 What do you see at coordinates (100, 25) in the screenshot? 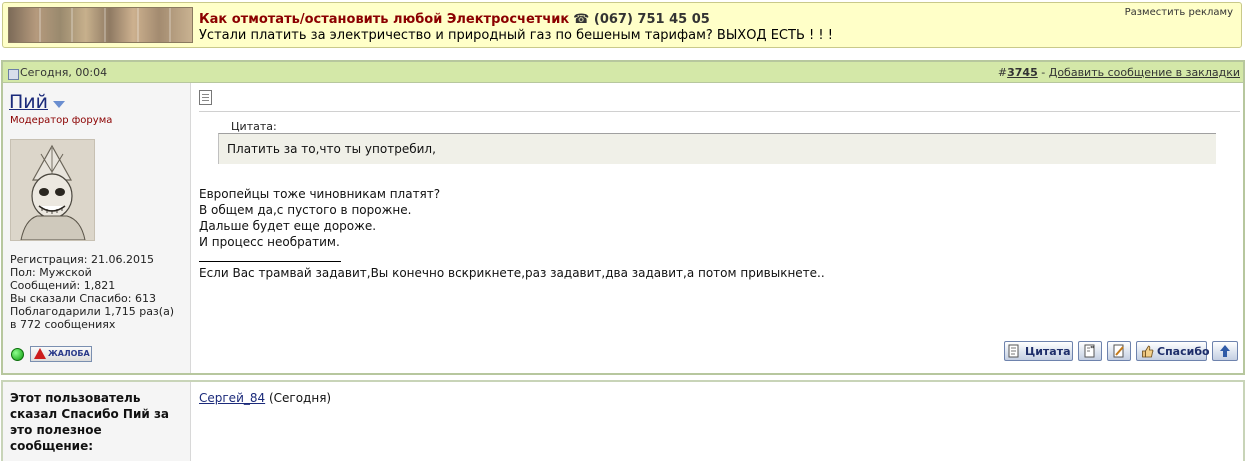
I see `ad-banknotes-image` at bounding box center [100, 25].